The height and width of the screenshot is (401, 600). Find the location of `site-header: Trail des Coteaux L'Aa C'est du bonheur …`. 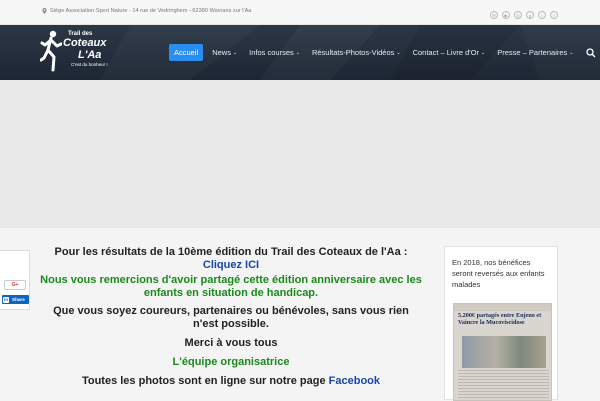

site-header: Trail des Coteaux L'Aa C'est du bonheur … is located at coordinates (300, 52).